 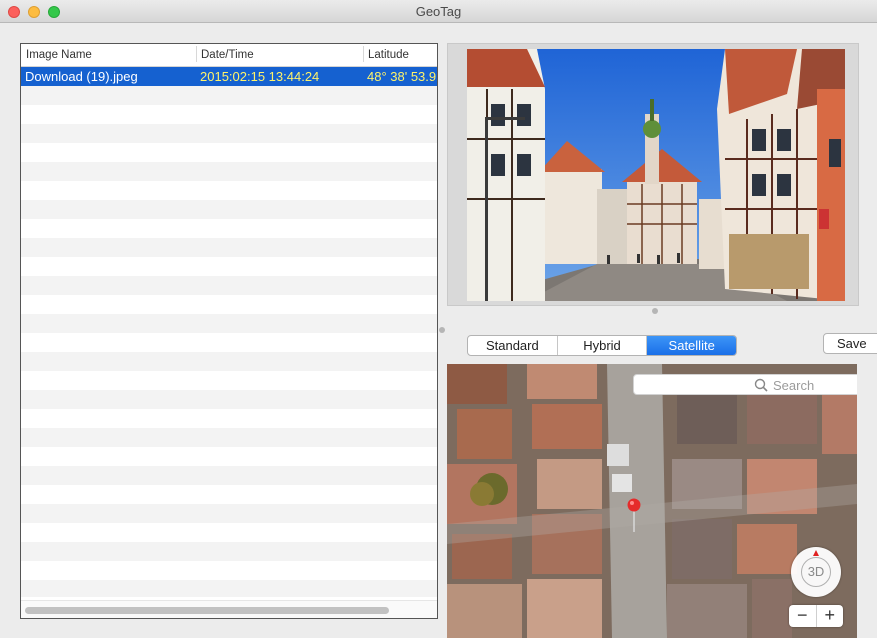 I want to click on zoom-control: − +, so click(x=816, y=616).